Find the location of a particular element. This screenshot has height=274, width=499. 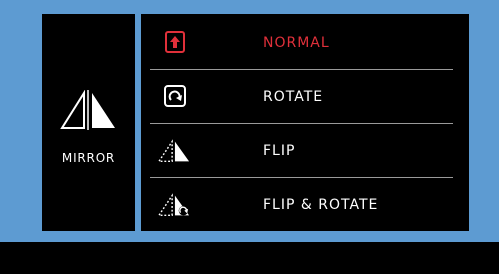

menu-item-normal: NORMAL is located at coordinates (305, 43).